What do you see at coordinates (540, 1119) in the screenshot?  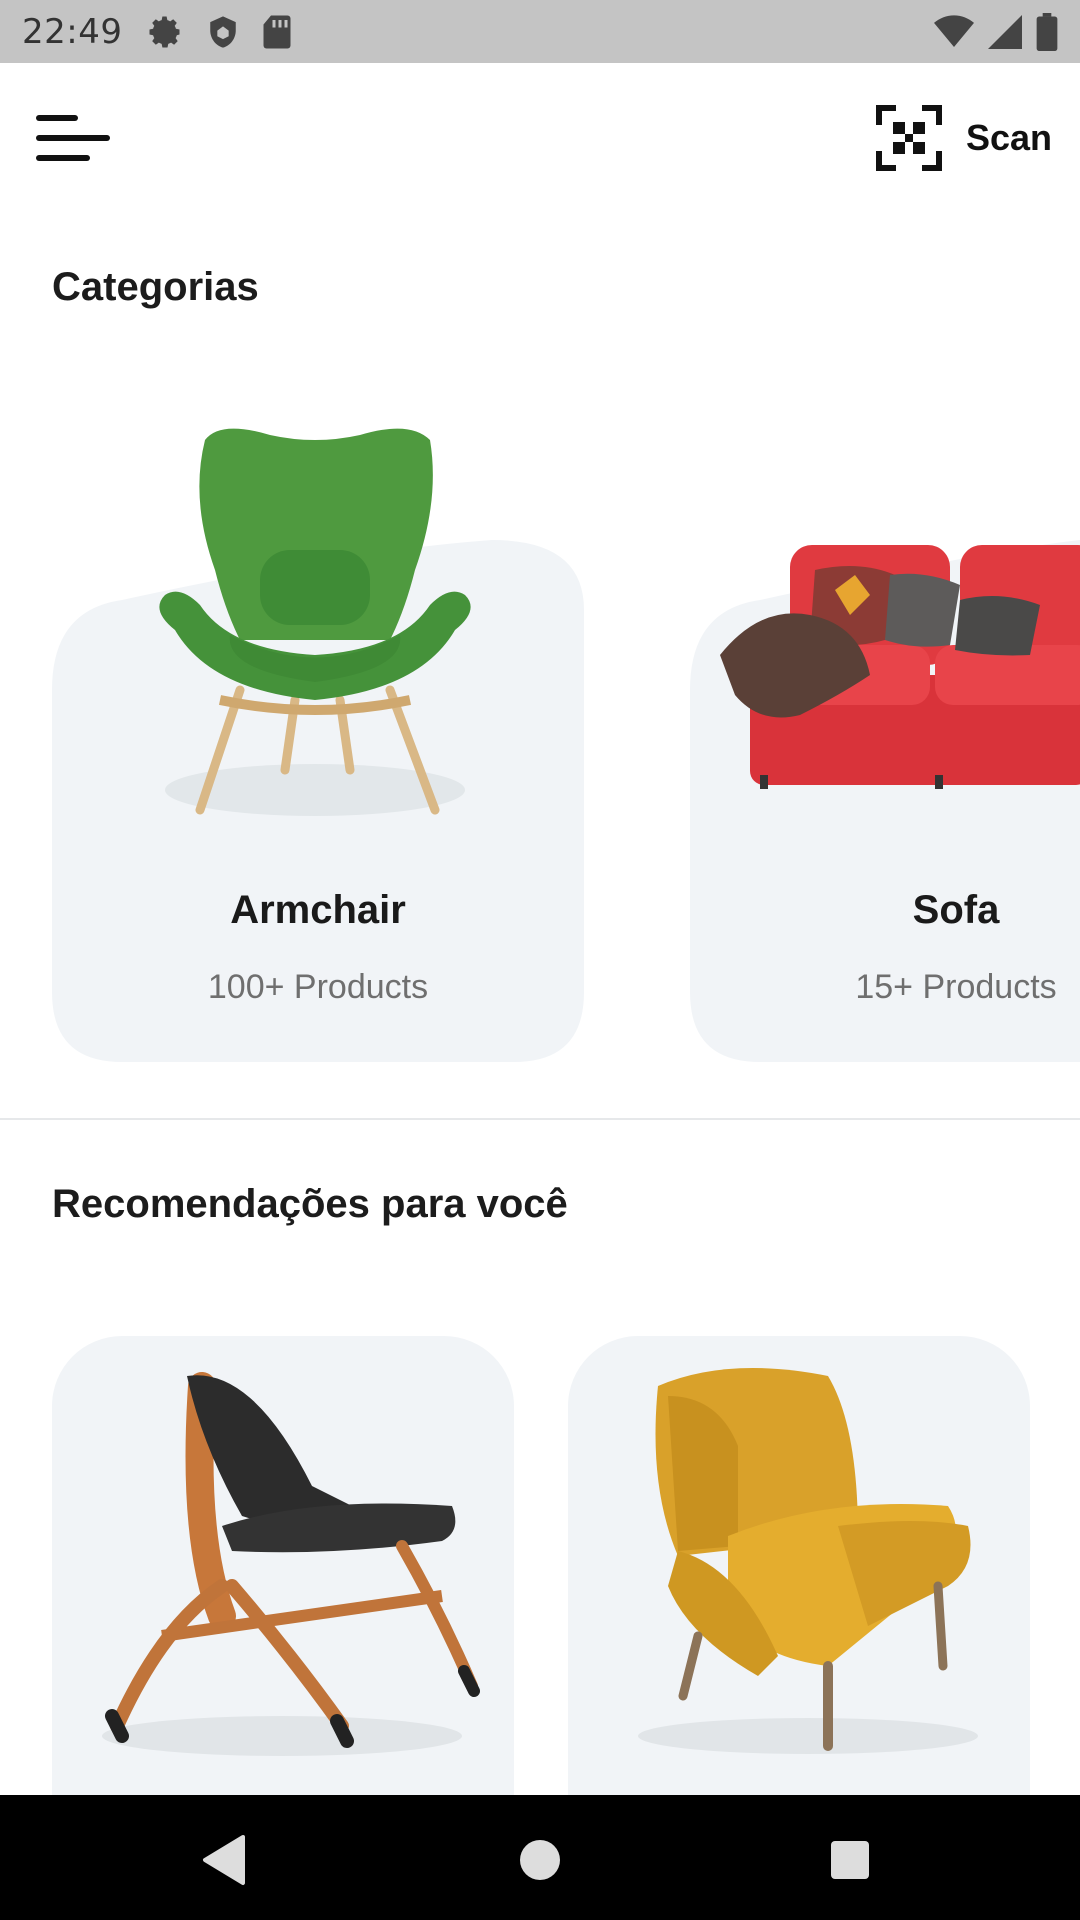 I see `section-divider` at bounding box center [540, 1119].